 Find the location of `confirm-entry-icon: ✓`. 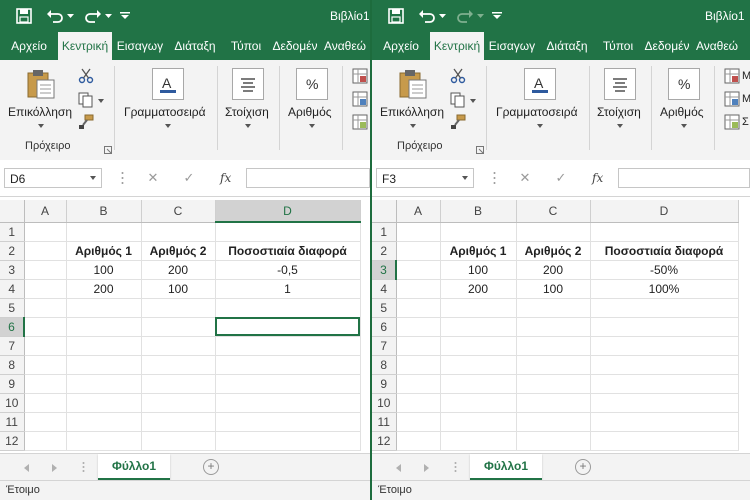

confirm-entry-icon: ✓ is located at coordinates (561, 178).